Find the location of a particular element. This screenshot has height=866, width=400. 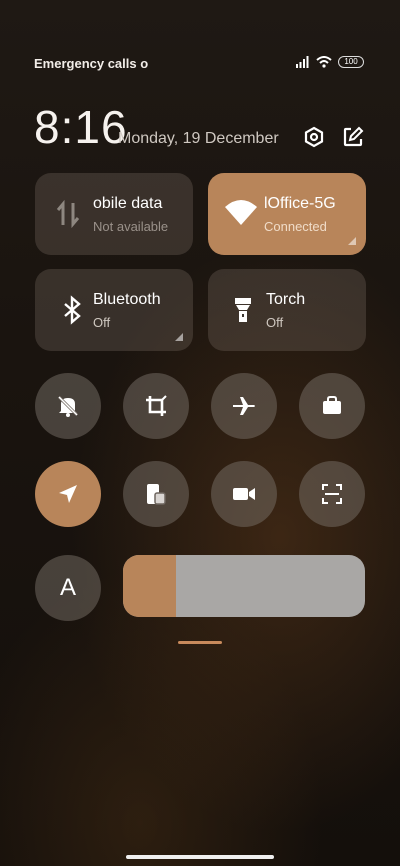

scanner-toggle is located at coordinates (332, 494).